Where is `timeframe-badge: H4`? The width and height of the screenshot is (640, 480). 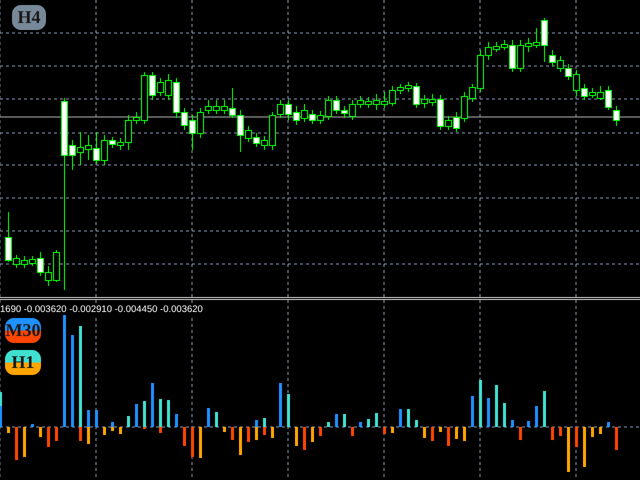 timeframe-badge: H4 is located at coordinates (29, 17).